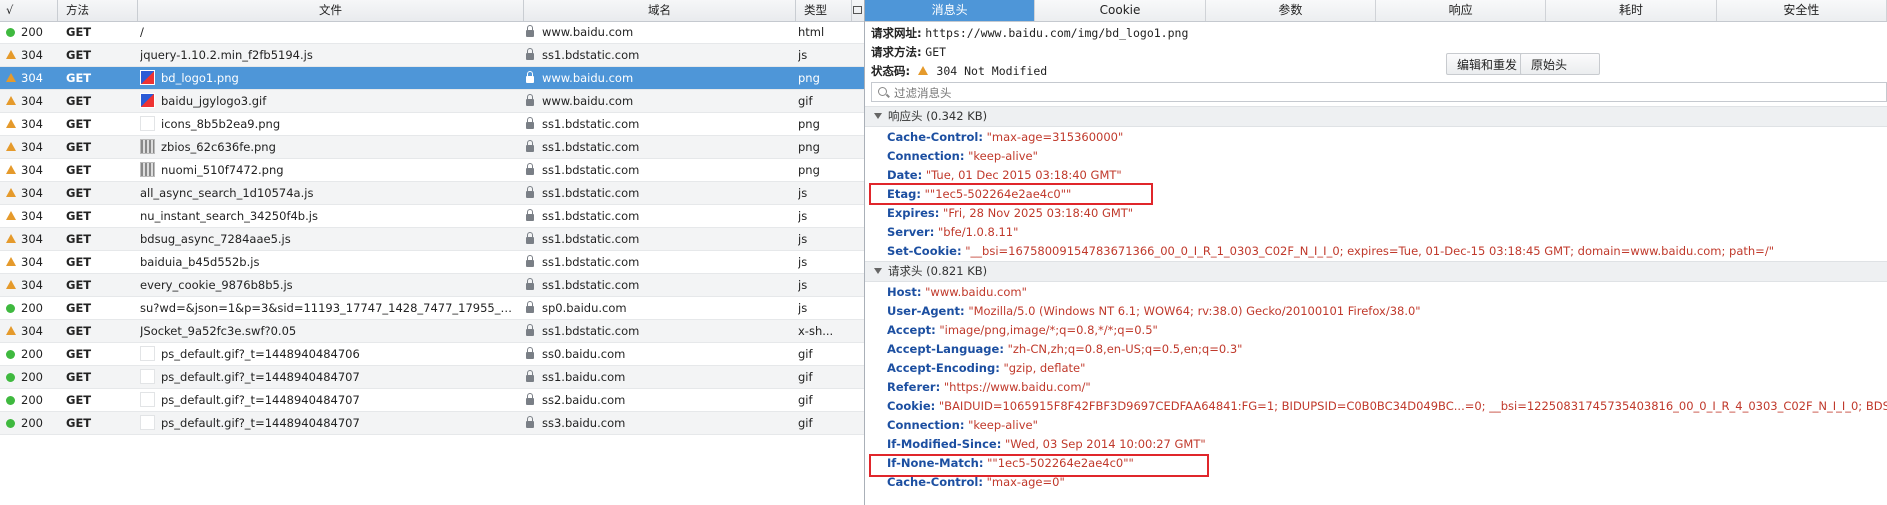 This screenshot has height=505, width=1887. What do you see at coordinates (660, 10) in the screenshot?
I see `column-domain: 域名` at bounding box center [660, 10].